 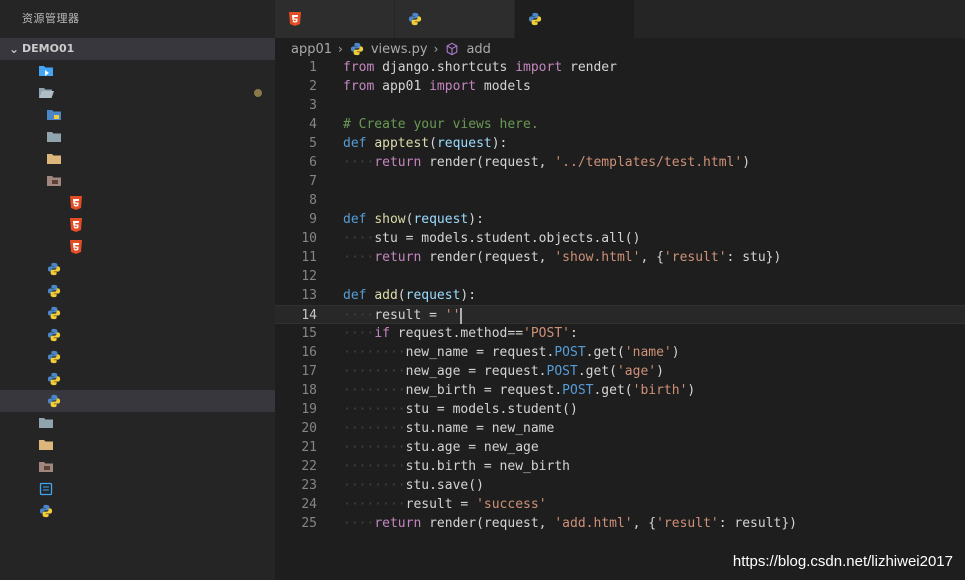 What do you see at coordinates (620, 200) in the screenshot?
I see `code-line: 8` at bounding box center [620, 200].